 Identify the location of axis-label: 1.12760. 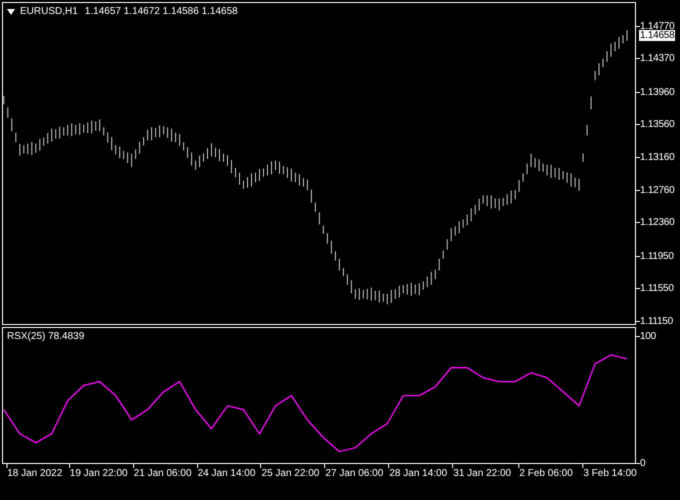
(657, 190).